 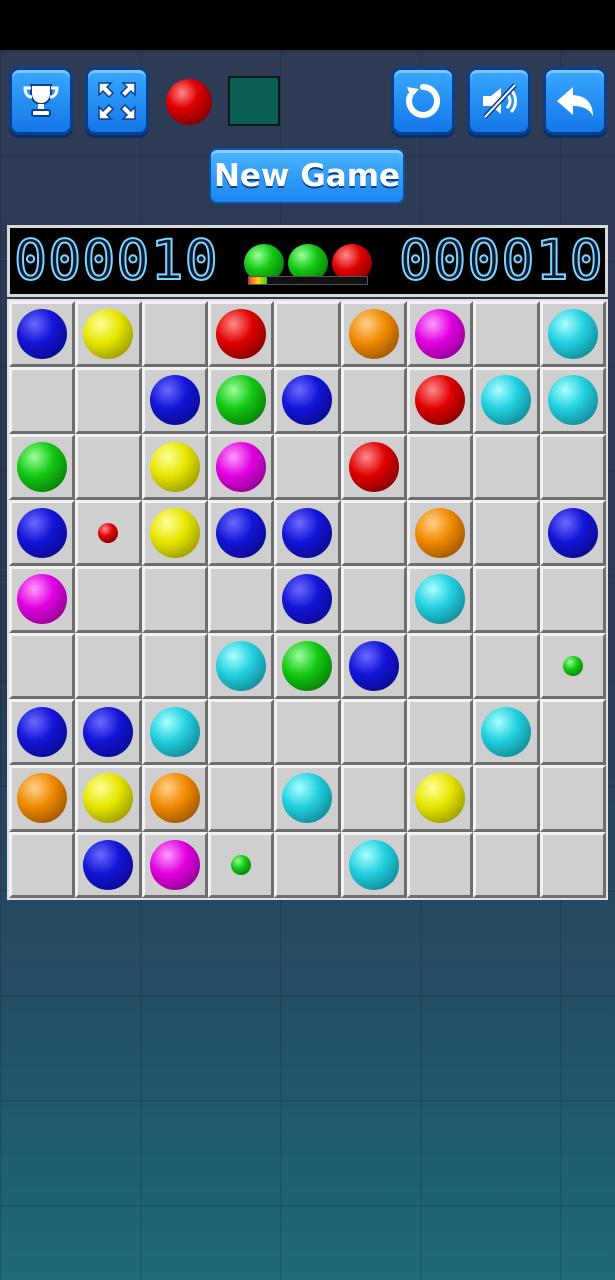 What do you see at coordinates (117, 101) in the screenshot?
I see `fullscreen-button` at bounding box center [117, 101].